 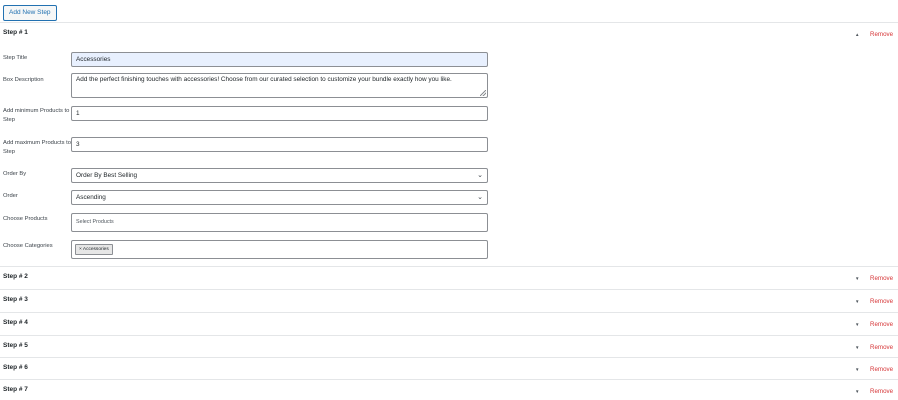 What do you see at coordinates (28, 246) in the screenshot?
I see `choose-categories-label: Choose Categories` at bounding box center [28, 246].